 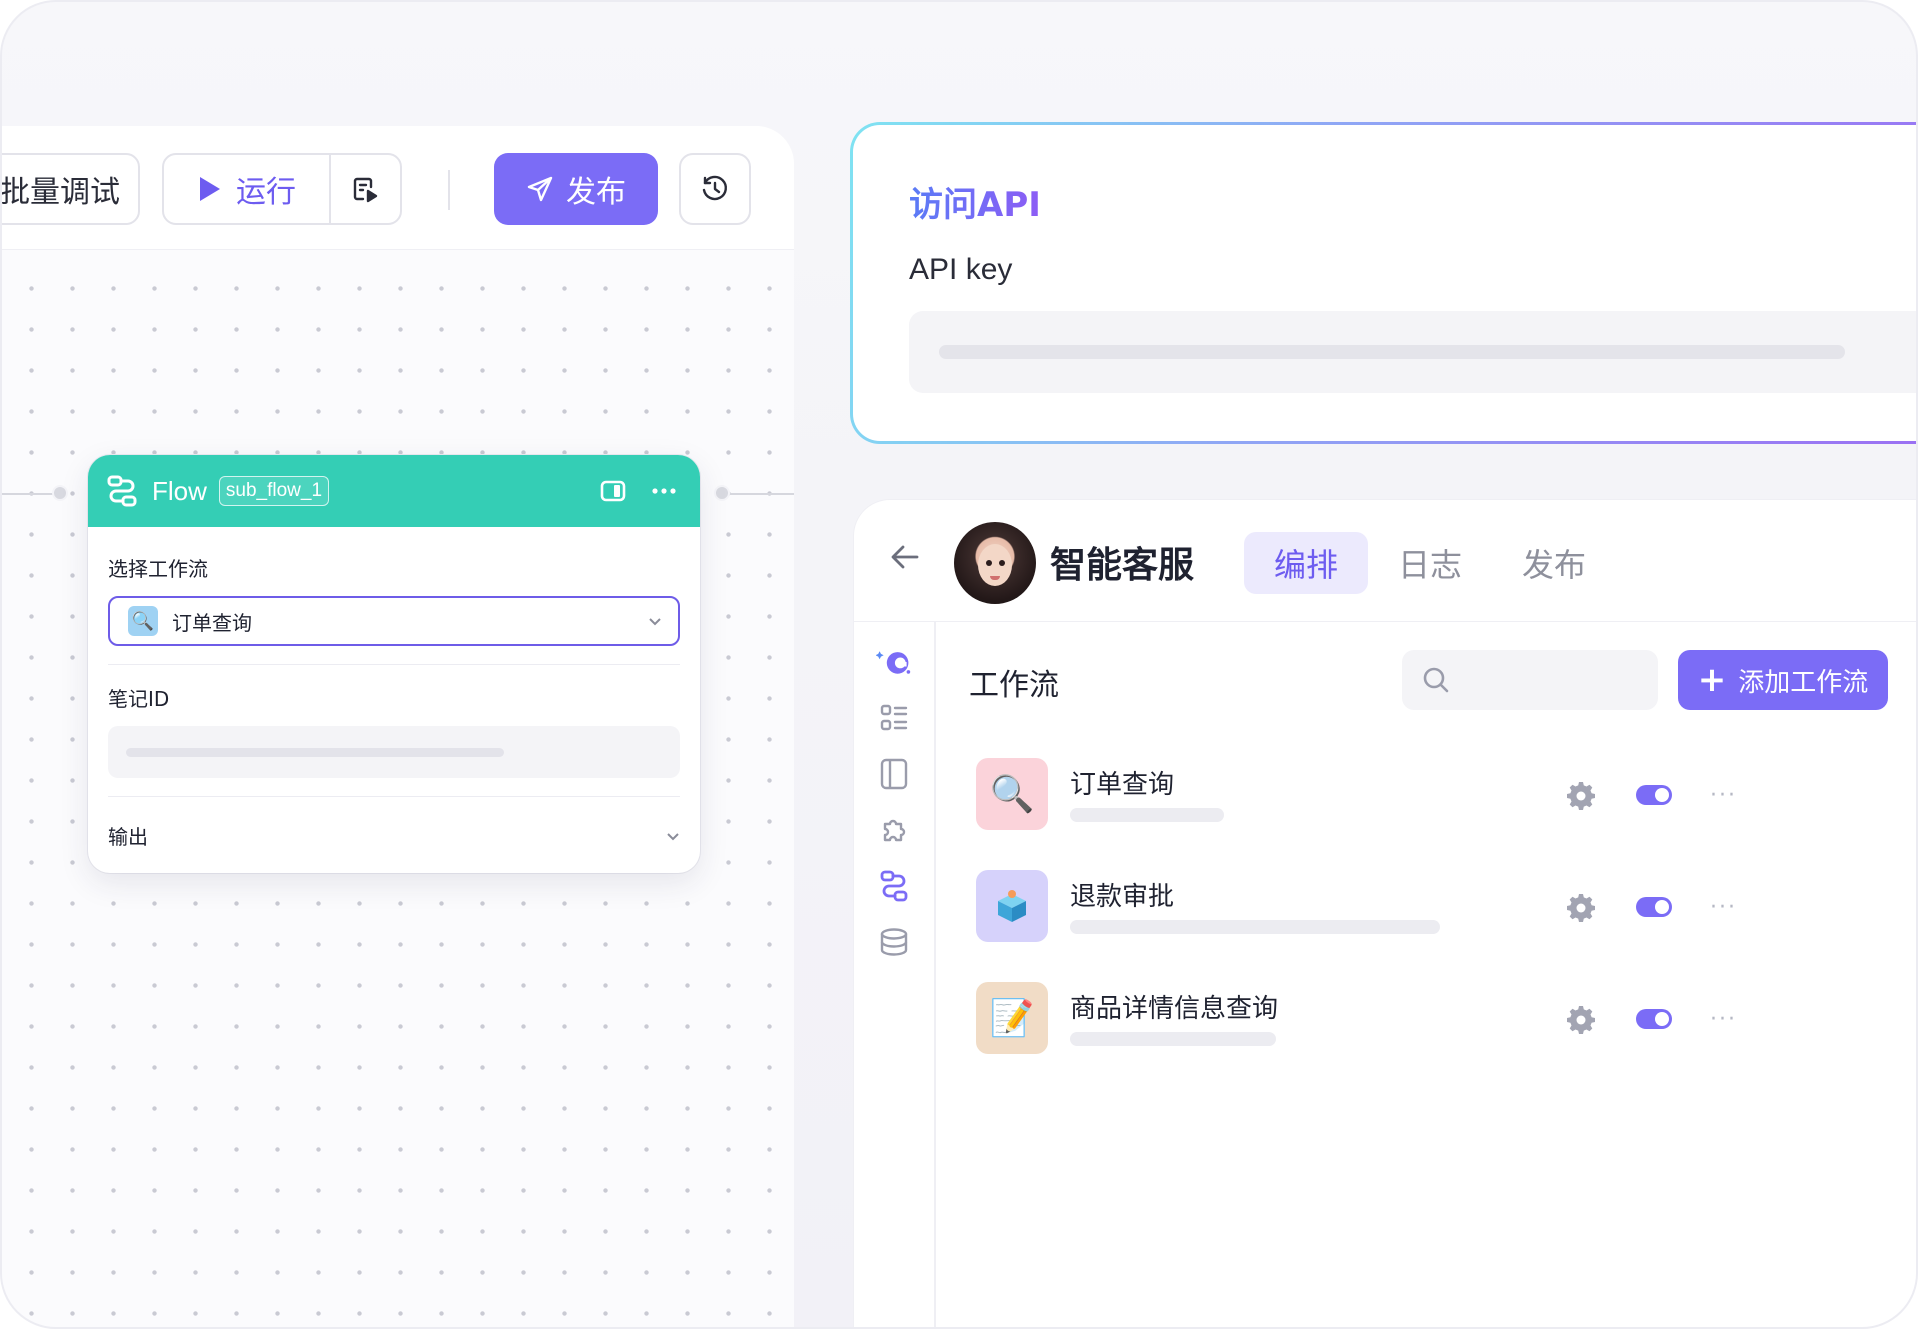 What do you see at coordinates (212, 622) in the screenshot?
I see `workflow-select-value: 订单查询` at bounding box center [212, 622].